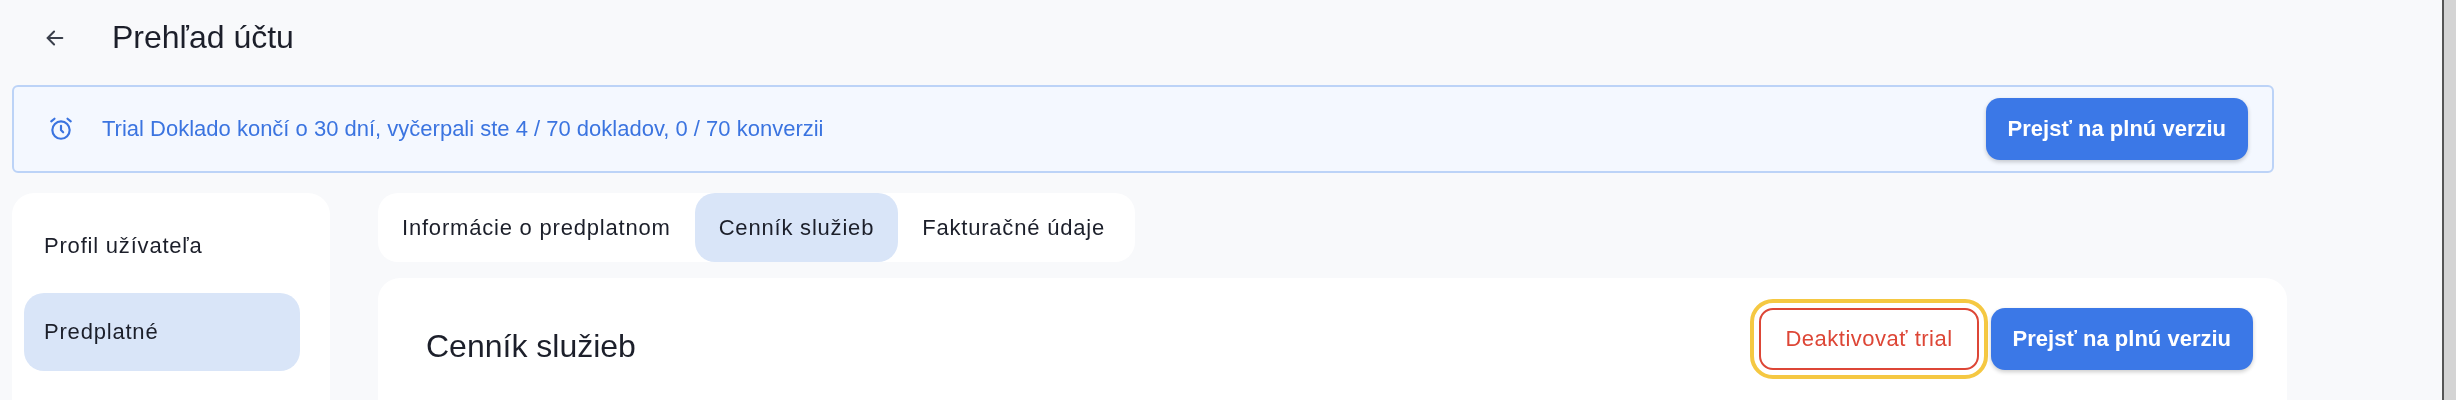 This screenshot has width=2456, height=400. Describe the element at coordinates (796, 227) in the screenshot. I see `tab: Cenník služieb` at that location.